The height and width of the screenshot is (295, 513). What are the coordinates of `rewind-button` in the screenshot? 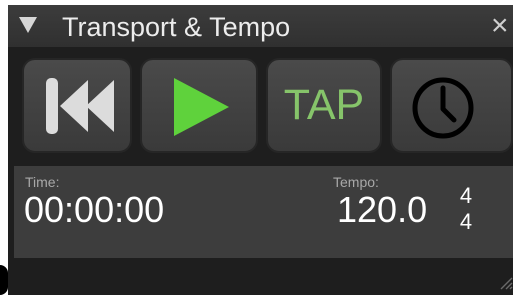 It's located at (77, 105).